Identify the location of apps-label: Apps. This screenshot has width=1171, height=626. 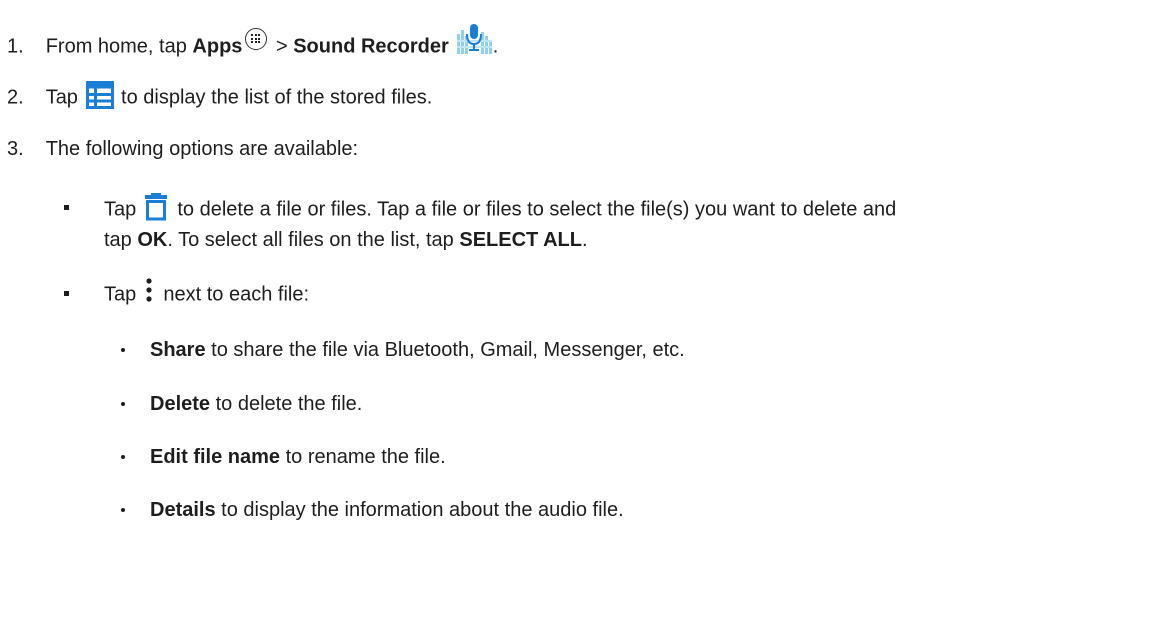
(217, 46).